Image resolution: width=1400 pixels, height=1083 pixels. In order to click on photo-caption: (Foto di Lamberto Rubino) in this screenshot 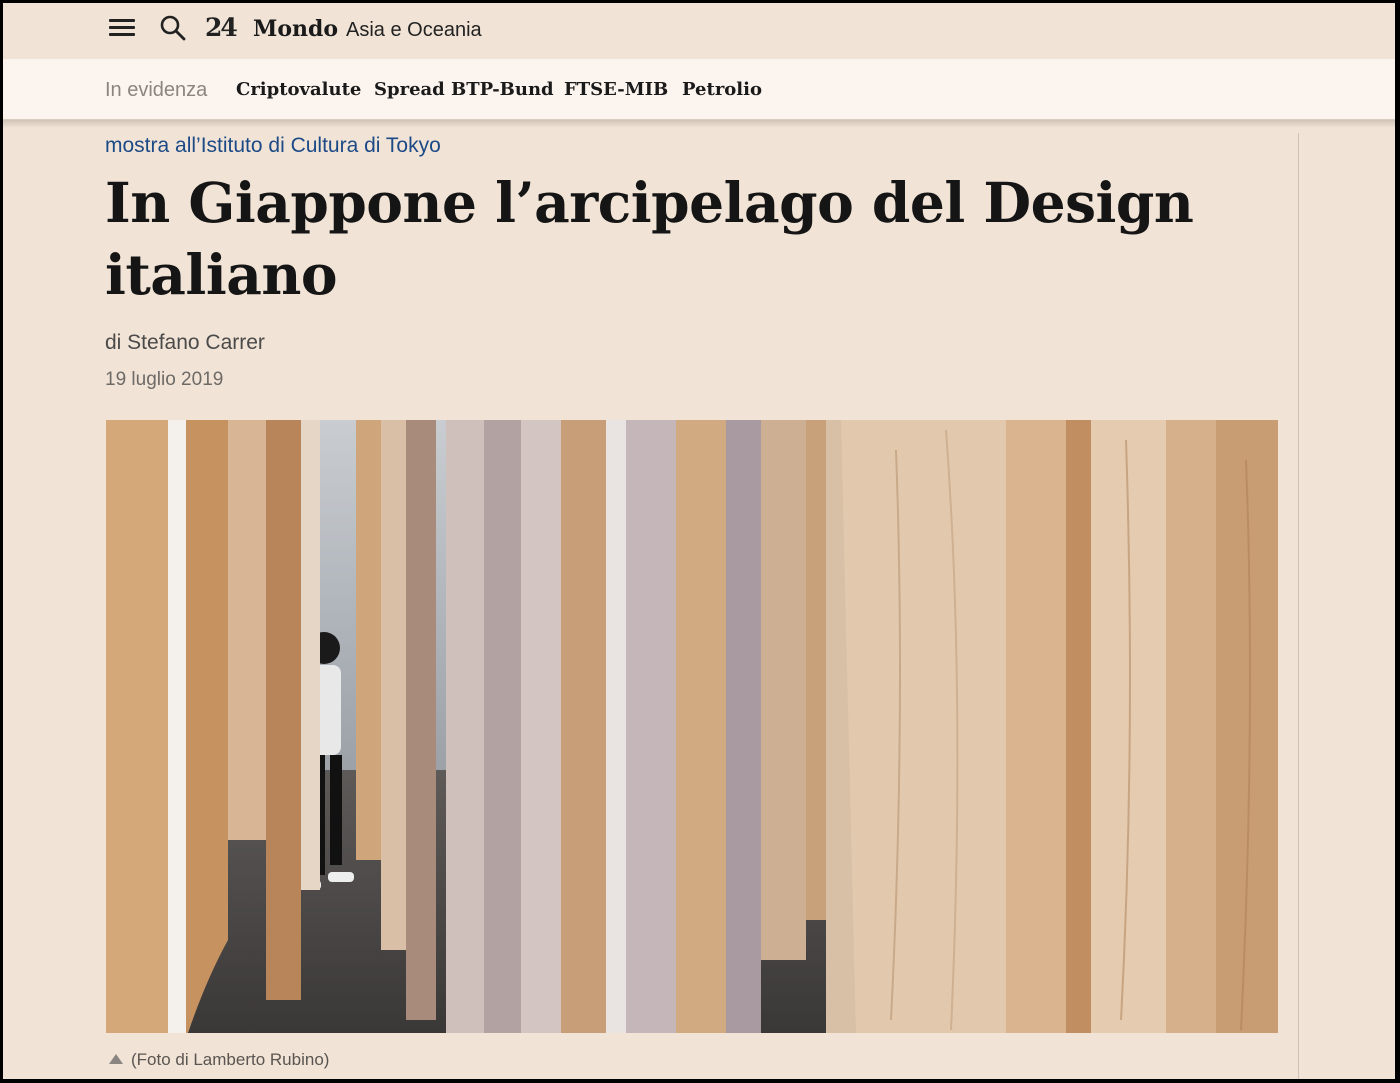, I will do `click(219, 1060)`.